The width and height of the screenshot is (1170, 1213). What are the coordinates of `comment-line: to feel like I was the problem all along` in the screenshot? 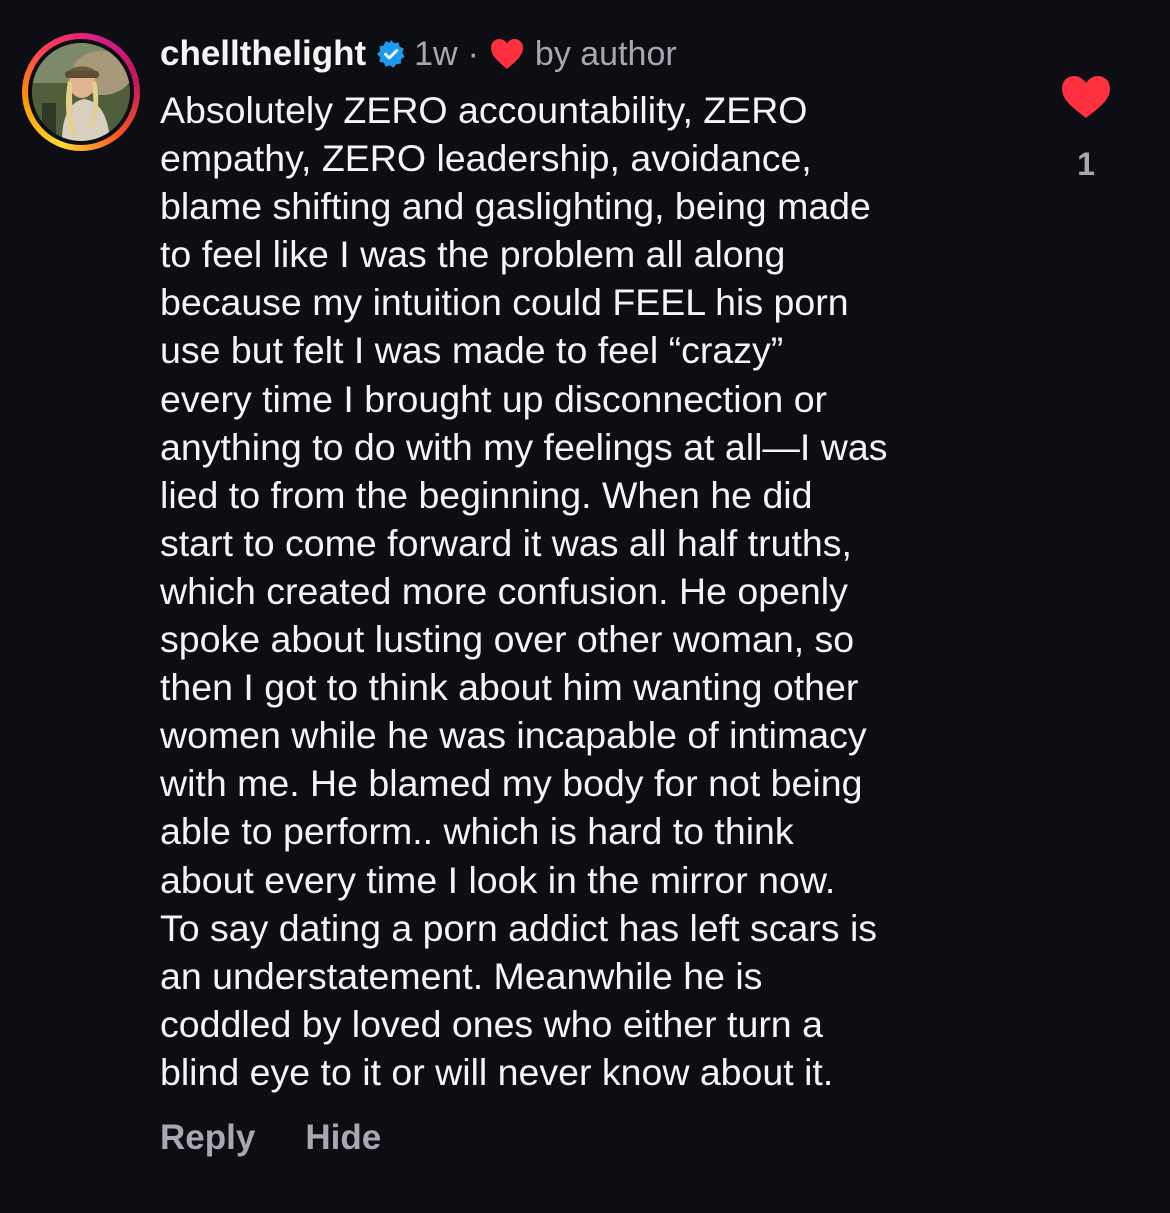 It's located at (473, 254).